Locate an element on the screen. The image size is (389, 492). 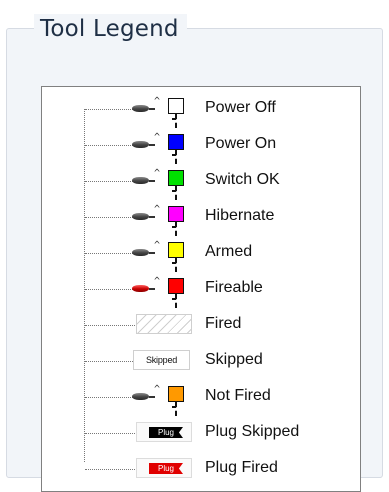
legend-item-switch-ok: ^ Switch OK is located at coordinates (201, 183).